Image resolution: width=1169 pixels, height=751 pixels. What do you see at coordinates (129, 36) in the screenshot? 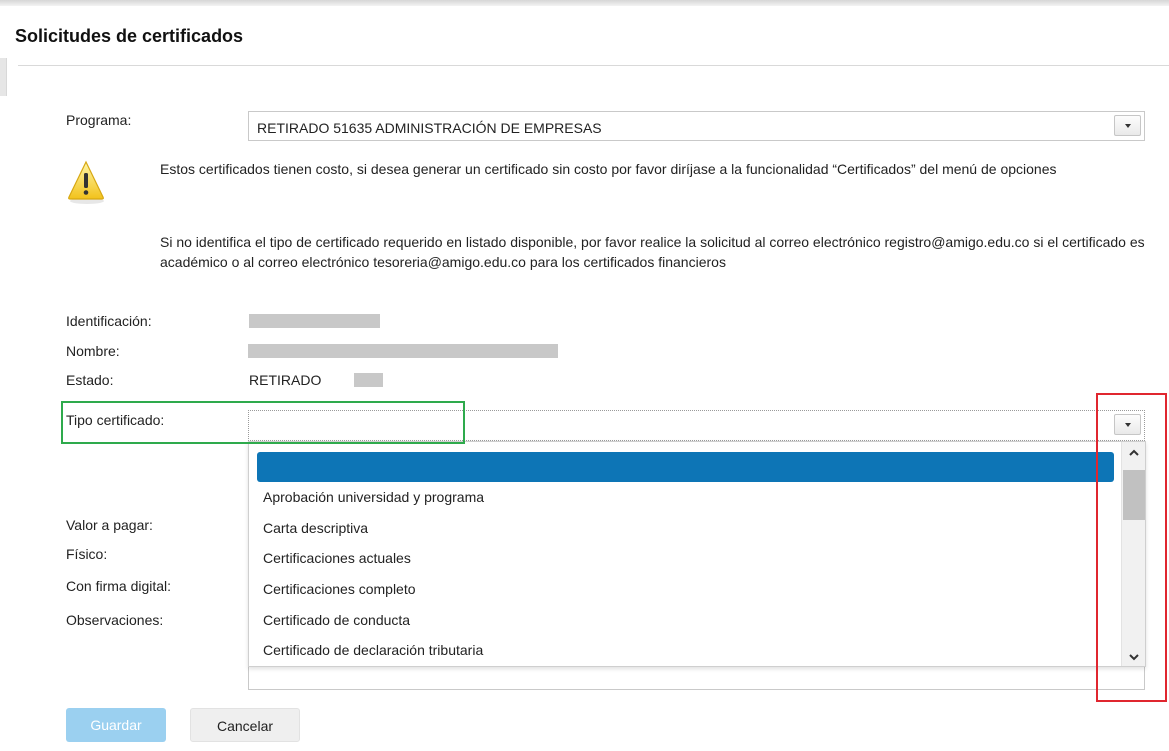
I see `page-title: Solicitudes de certificados` at bounding box center [129, 36].